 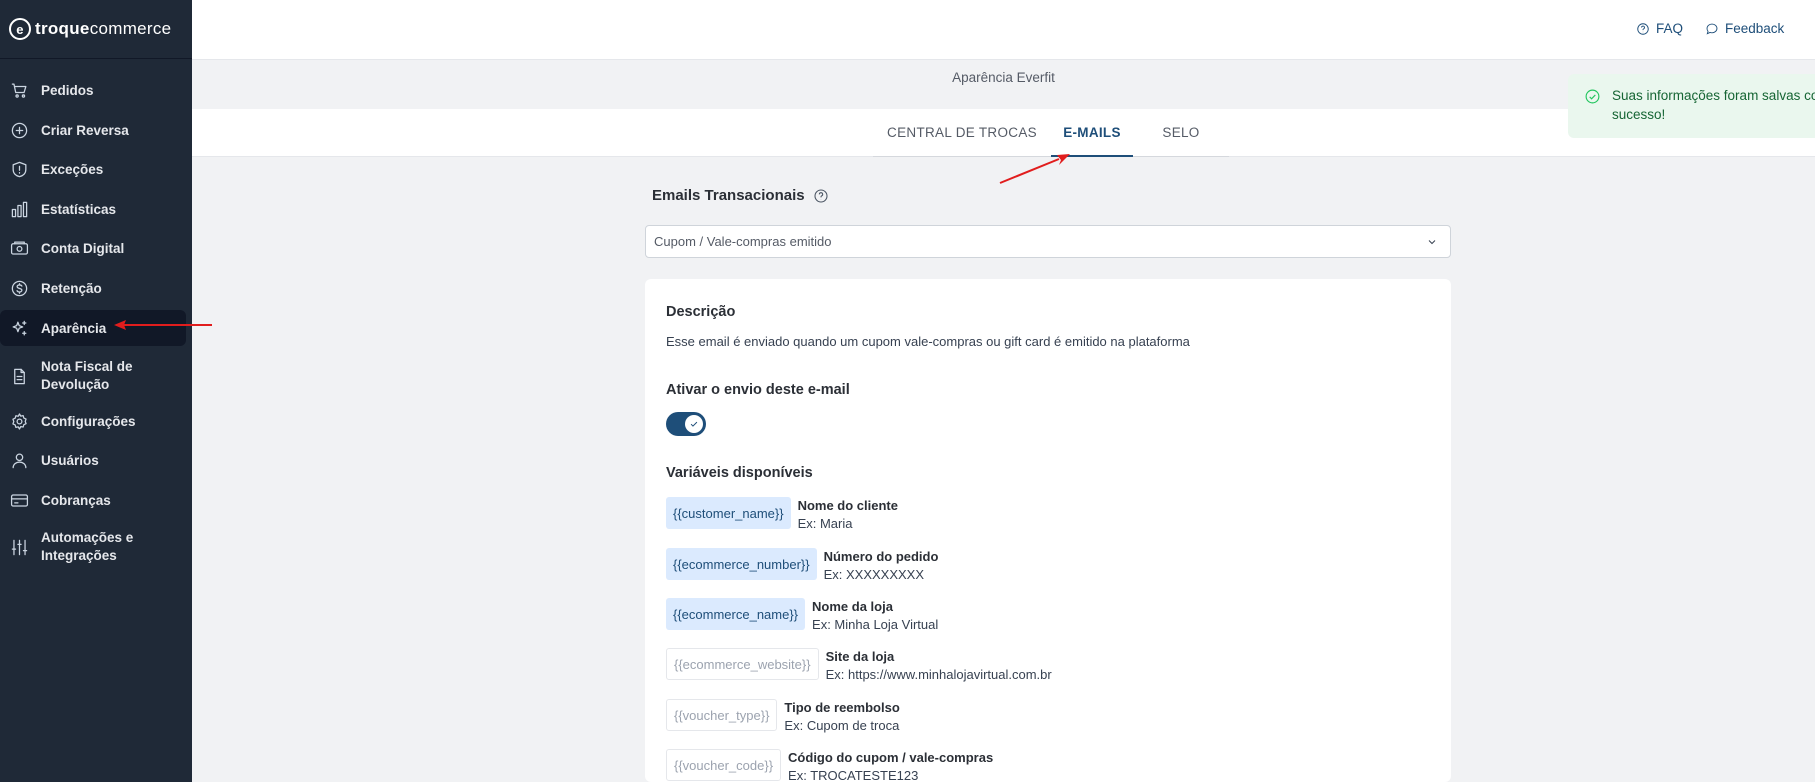 I want to click on sidebar-item-retencao: Retenção, so click(x=93, y=288).